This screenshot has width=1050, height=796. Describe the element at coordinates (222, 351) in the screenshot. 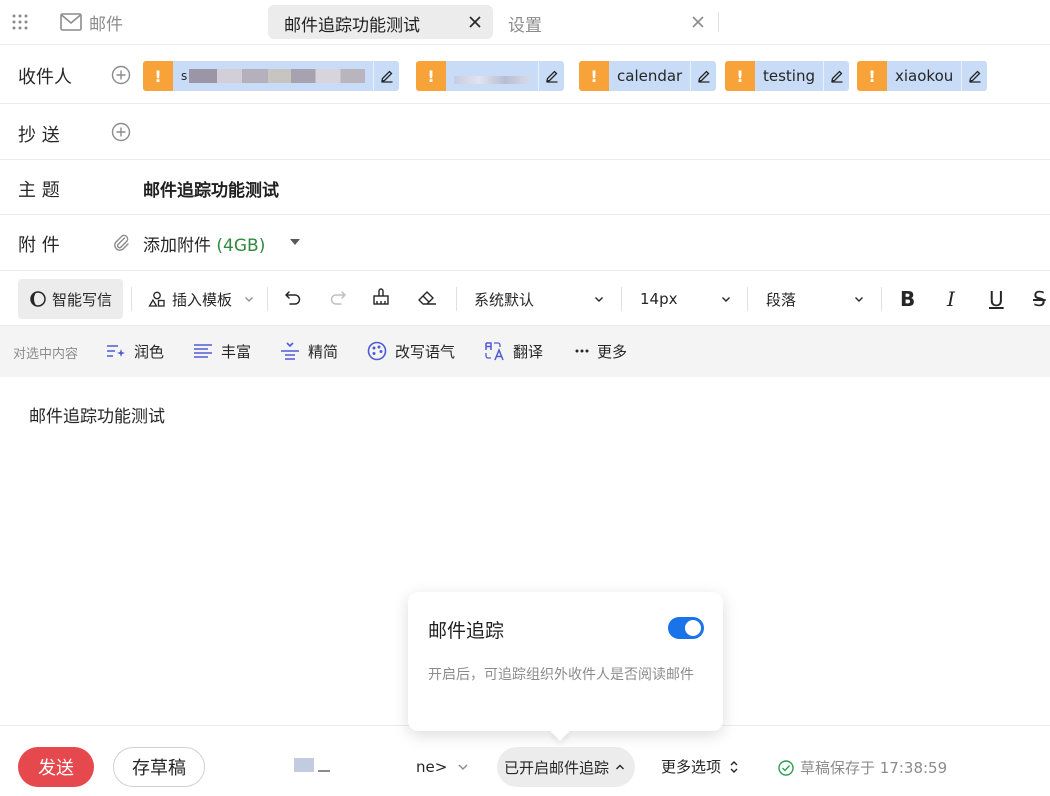

I see `enrich-button: 丰富` at that location.